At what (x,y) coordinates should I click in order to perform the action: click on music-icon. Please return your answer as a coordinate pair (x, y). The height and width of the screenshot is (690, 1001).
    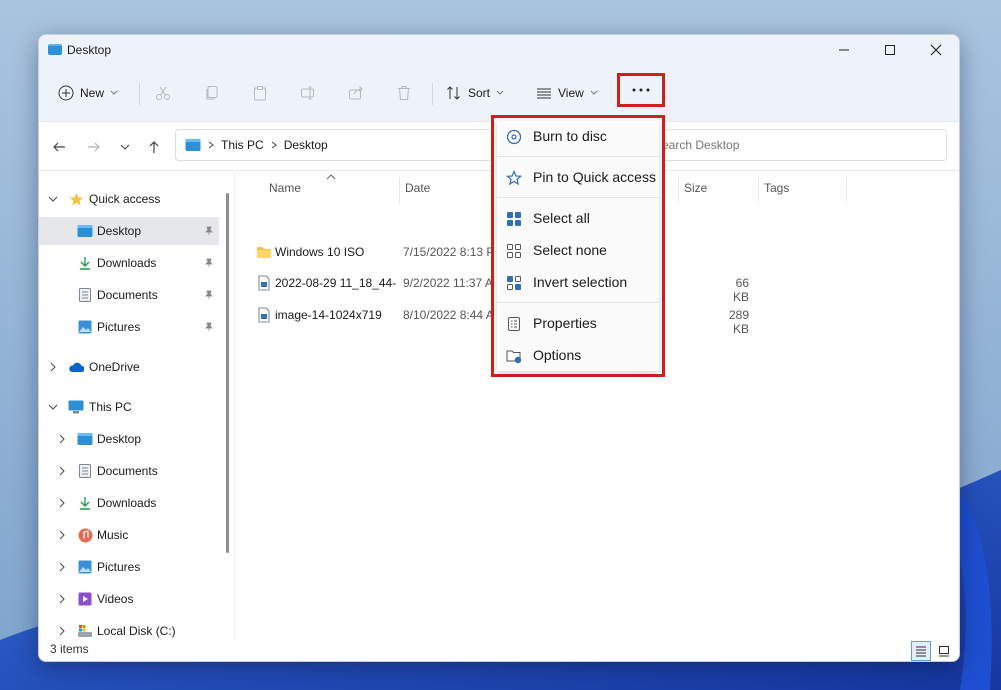
    Looking at the image, I should click on (85, 535).